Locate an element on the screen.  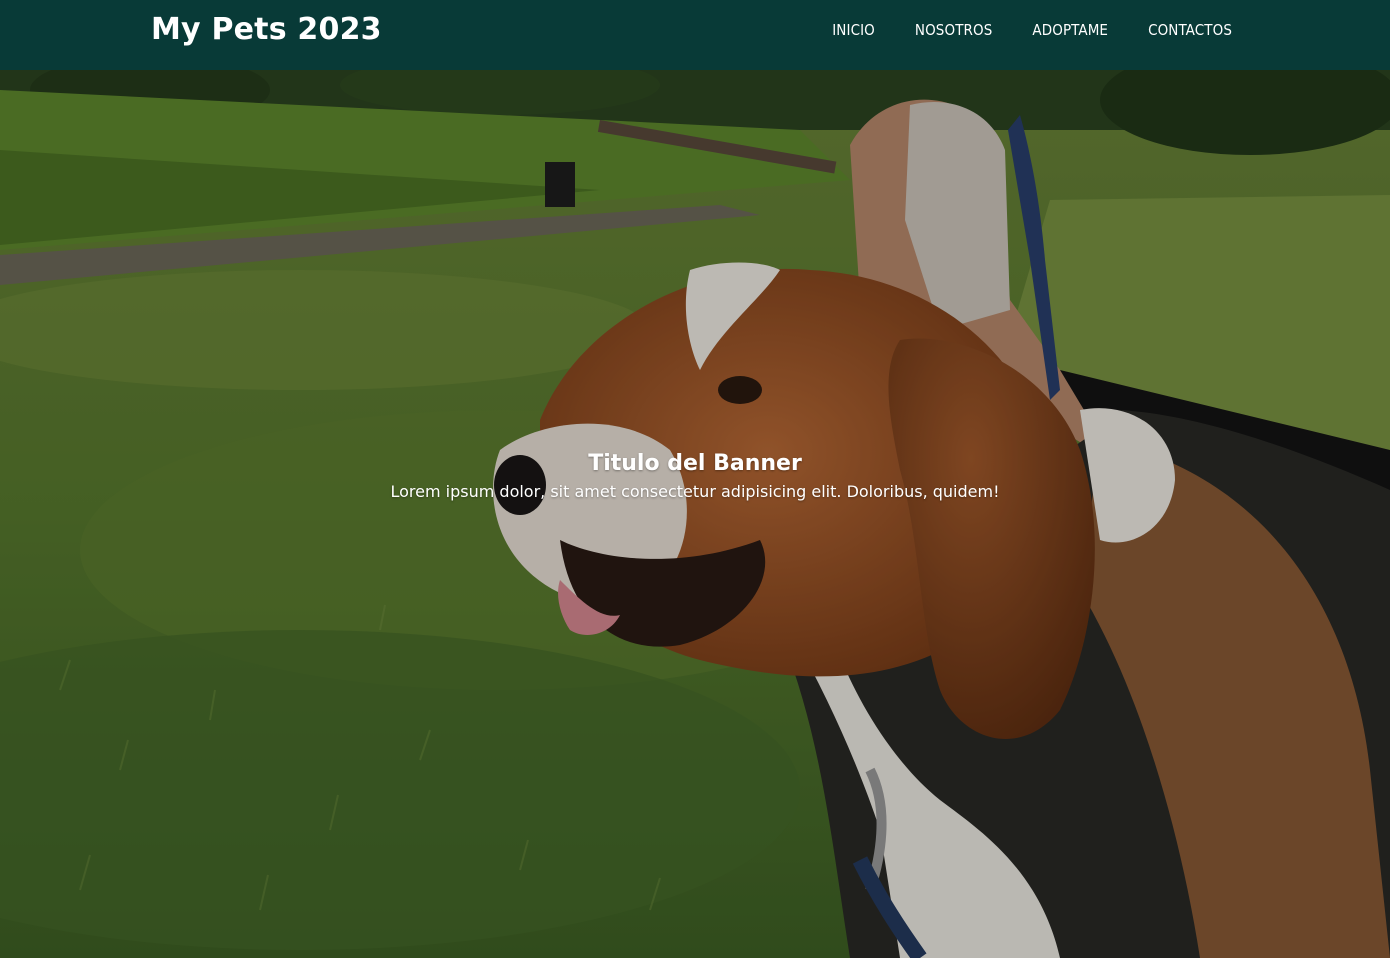
nav-link-contactos: CONTACTOS is located at coordinates (1190, 30).